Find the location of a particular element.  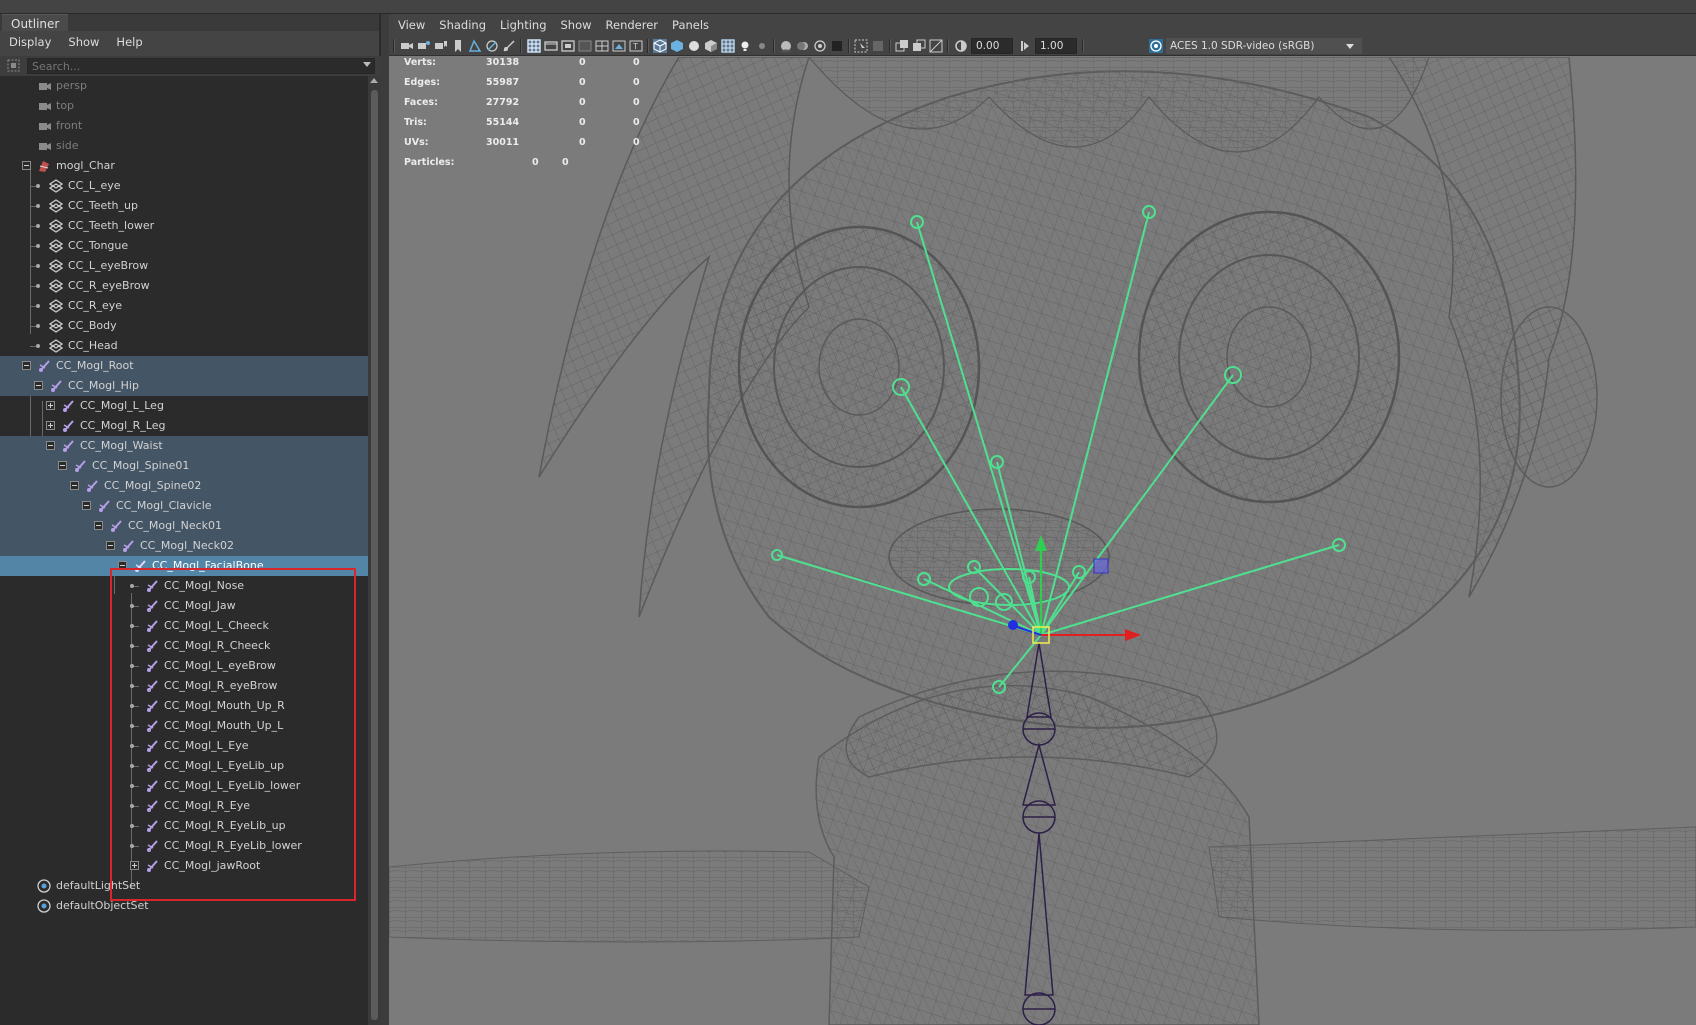

list-item: defaultLightSet is located at coordinates (184, 886).